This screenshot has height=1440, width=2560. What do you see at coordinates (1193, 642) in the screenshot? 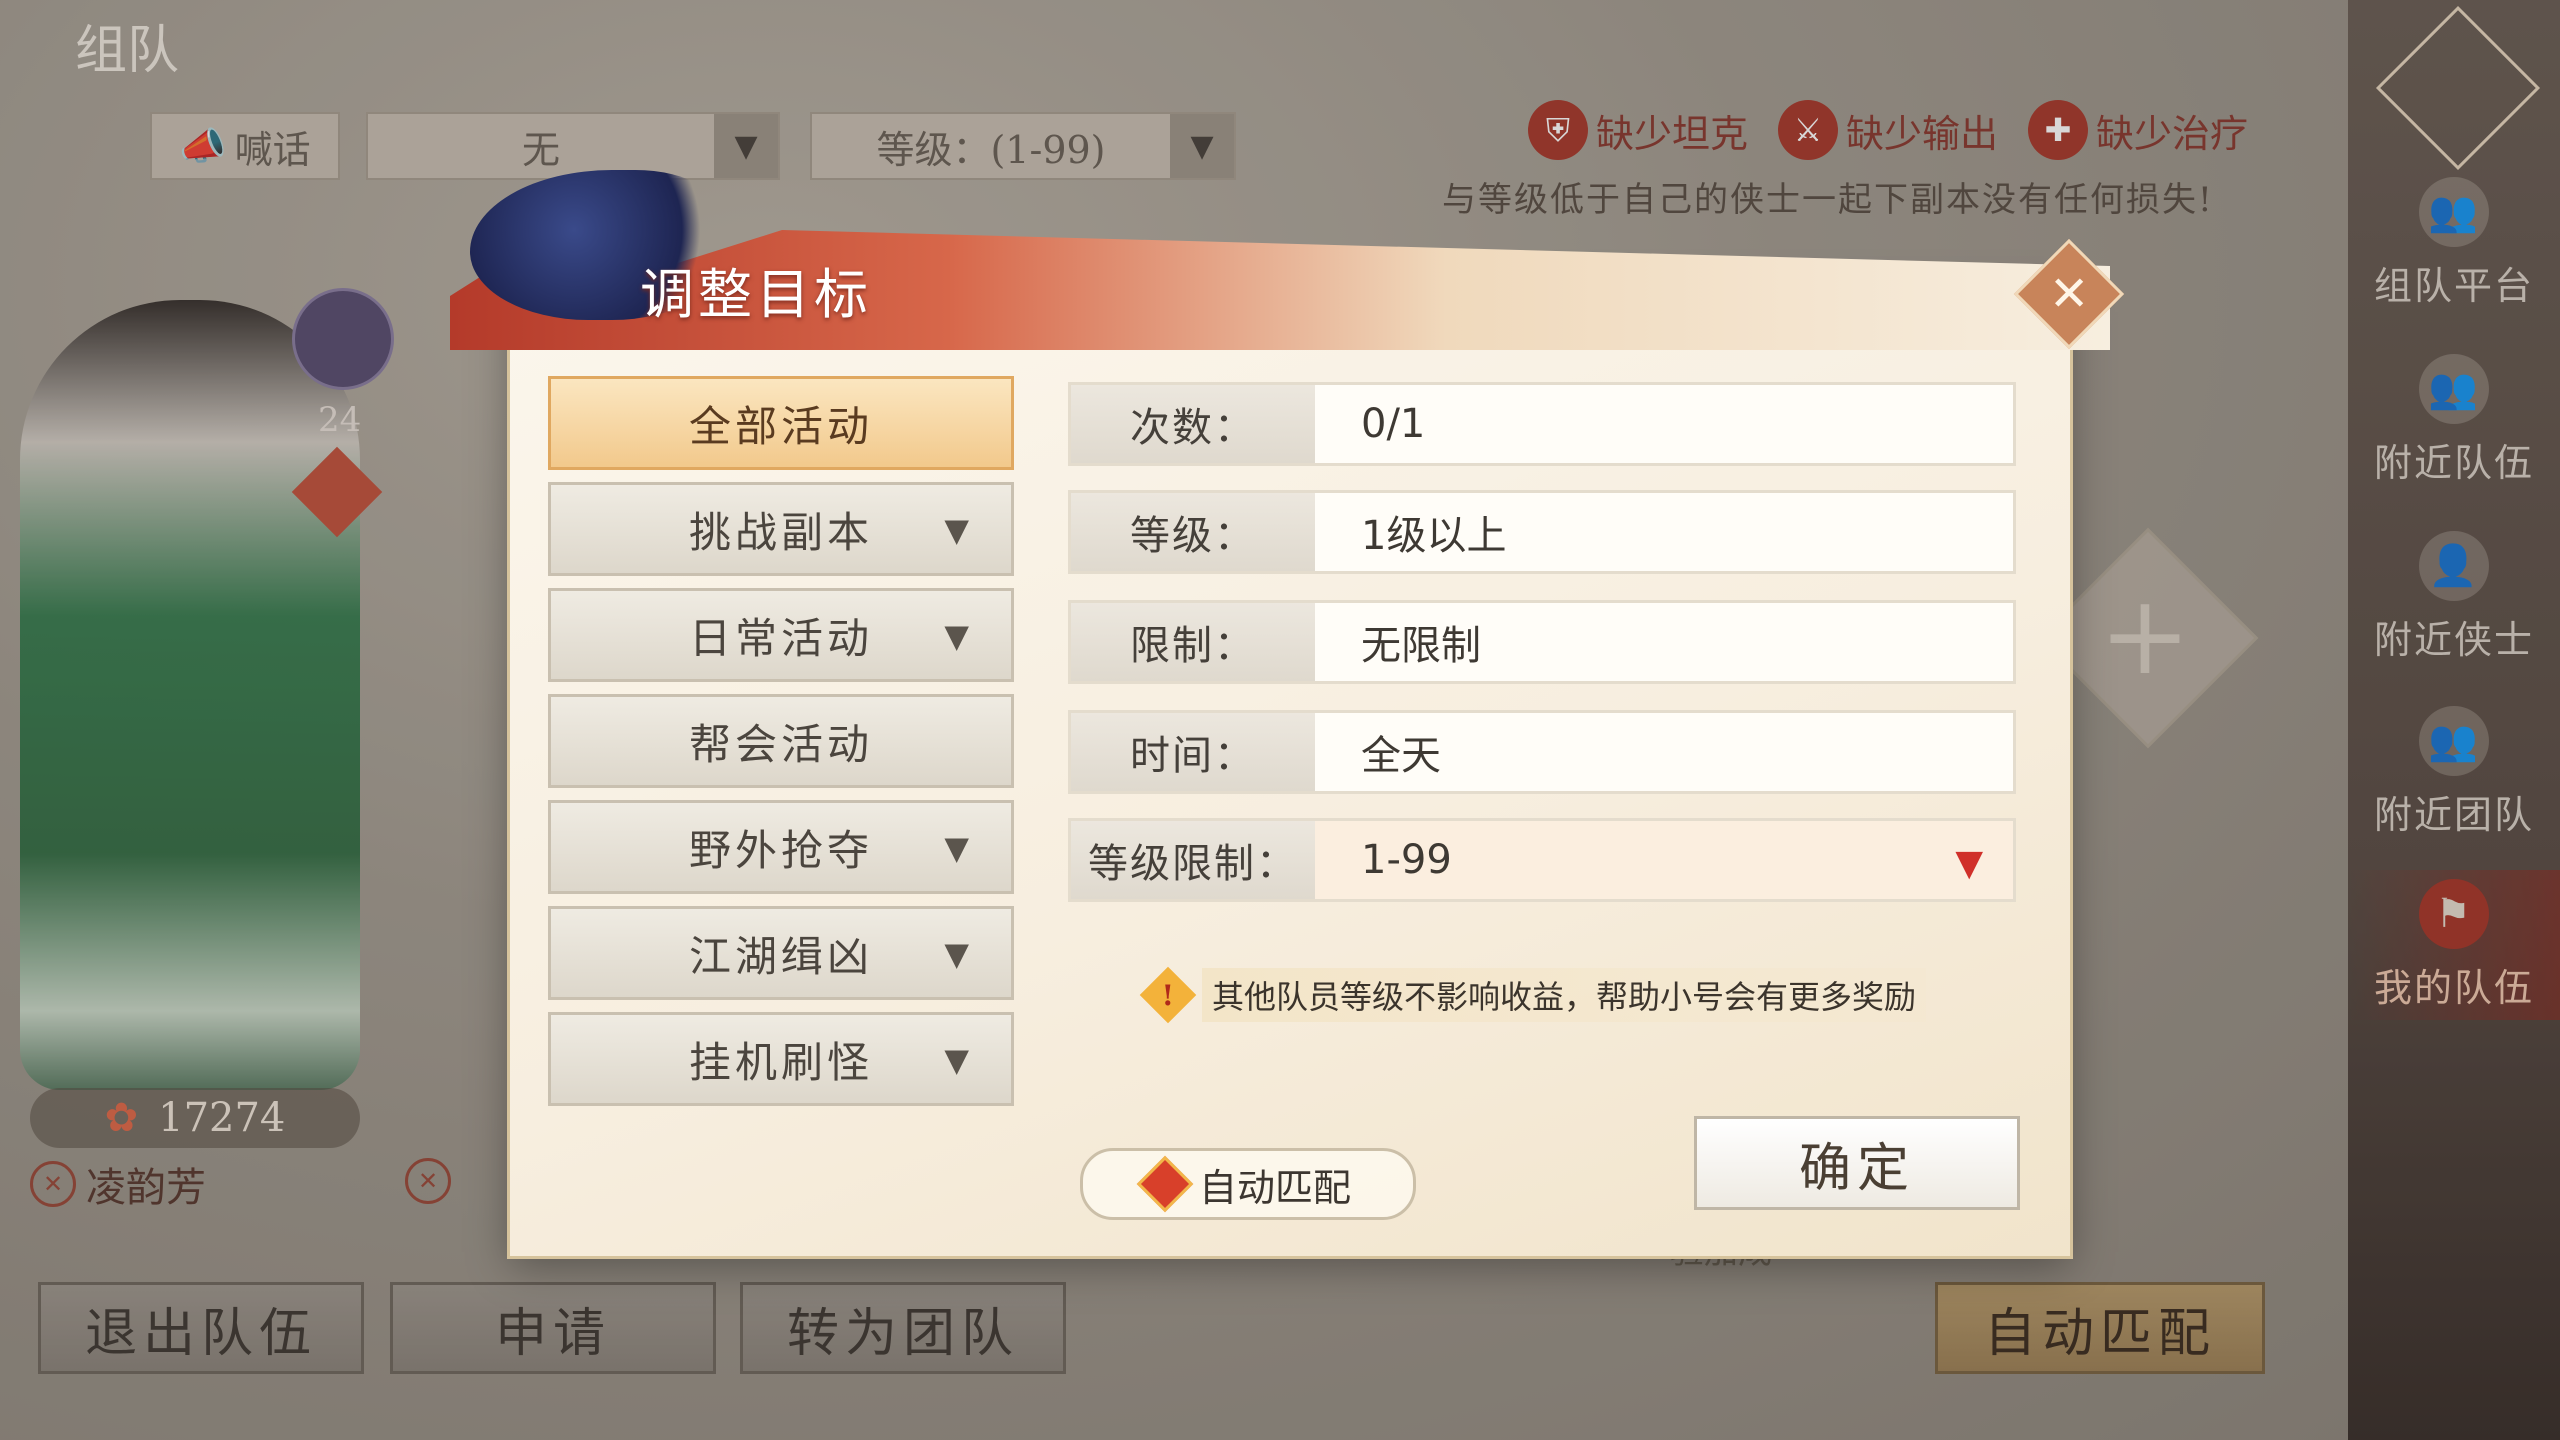
I see `detail-label: 限制：` at bounding box center [1193, 642].